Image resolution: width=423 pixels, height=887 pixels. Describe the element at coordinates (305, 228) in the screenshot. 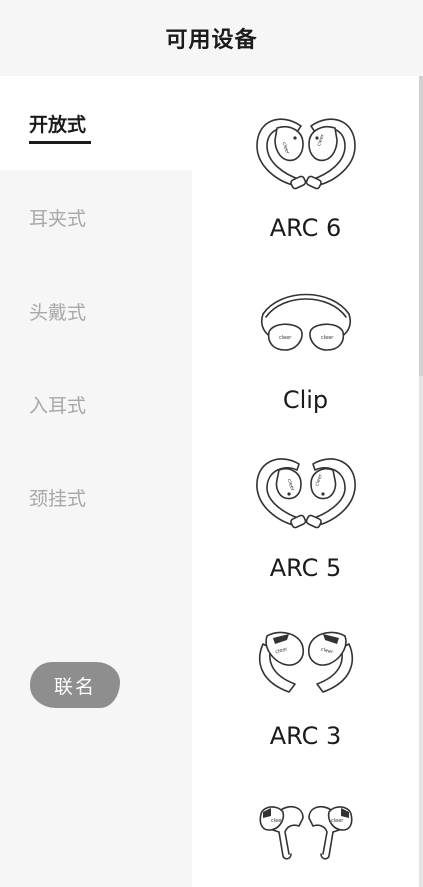

I see `device-name: ARC 6` at that location.